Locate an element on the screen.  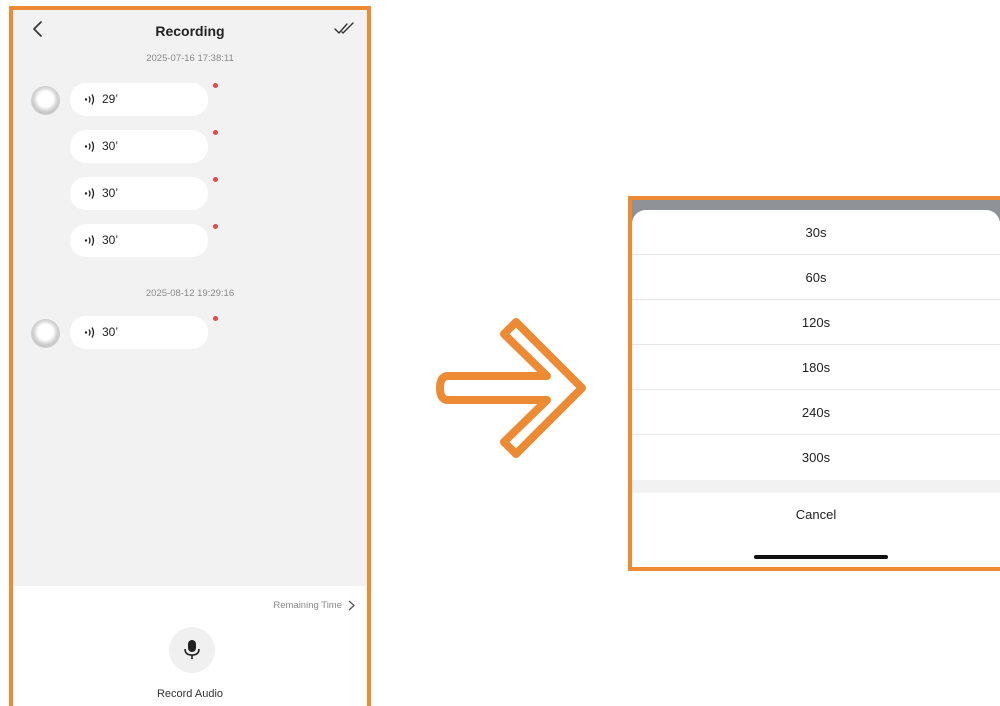
top-bar: Recording is located at coordinates (190, 30).